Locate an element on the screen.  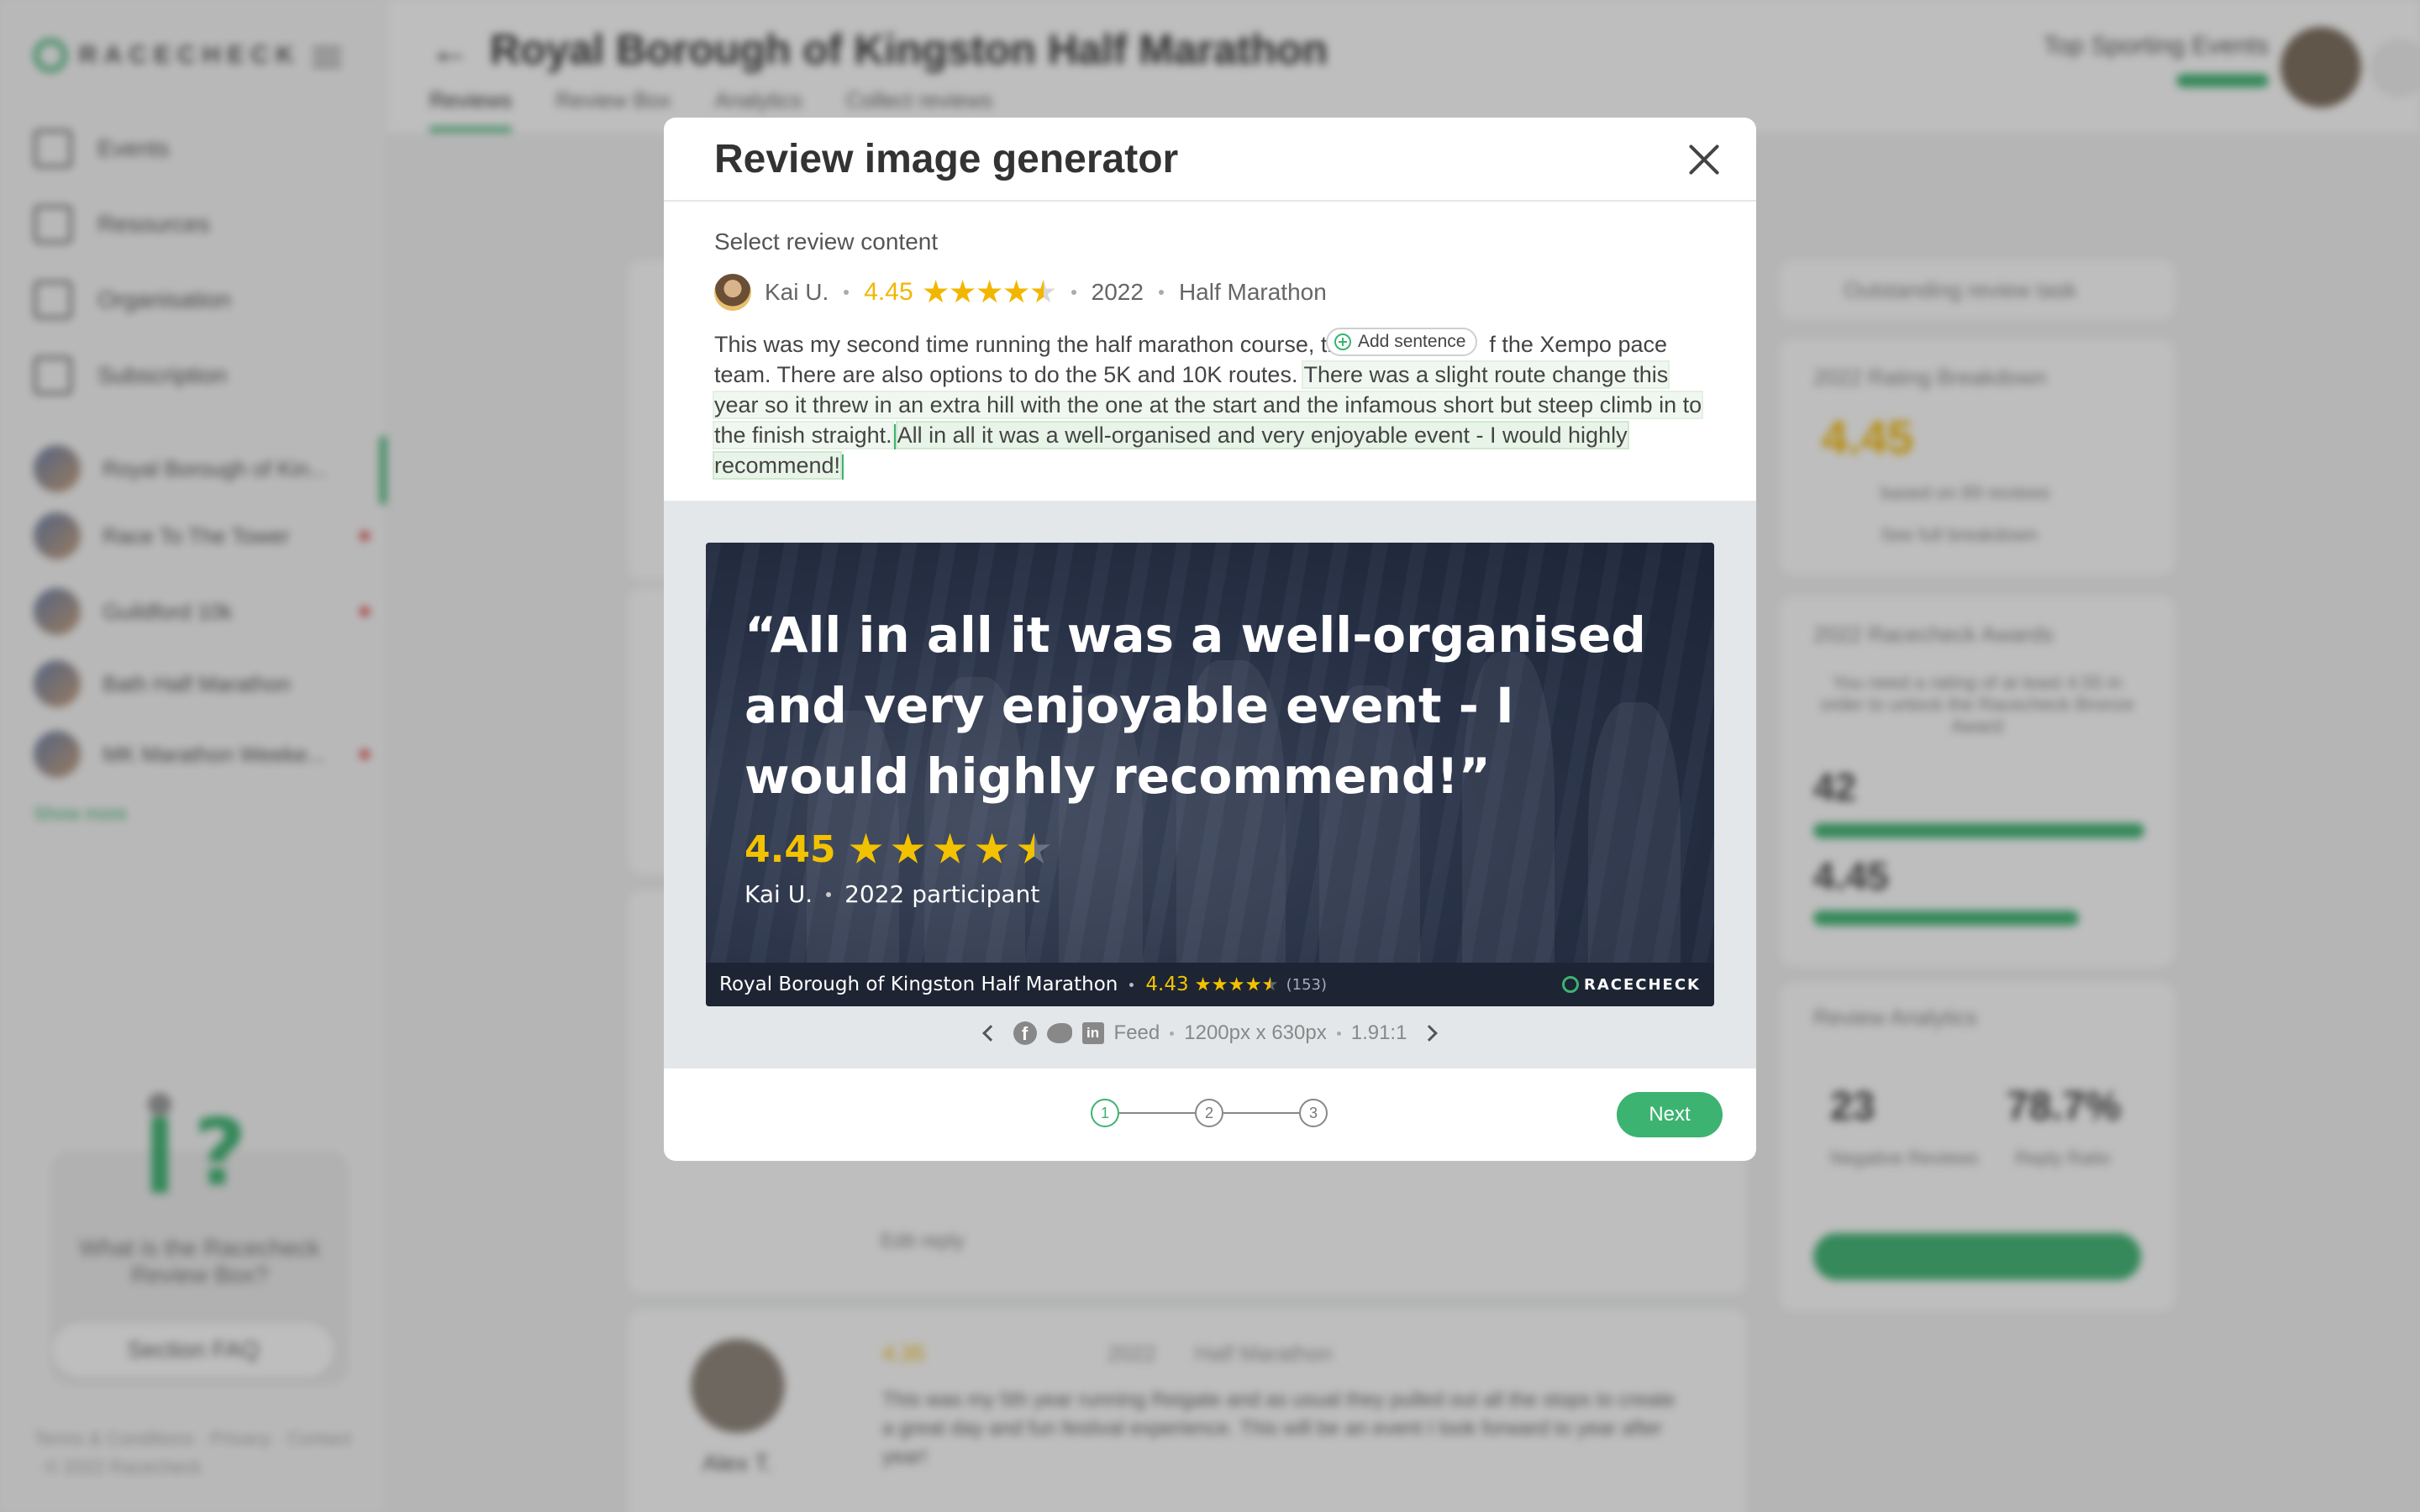
facebook-icon: f is located at coordinates (1025, 1033).